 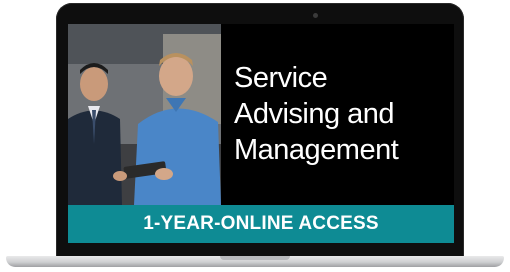 I want to click on title-line-1: Service, so click(x=281, y=78).